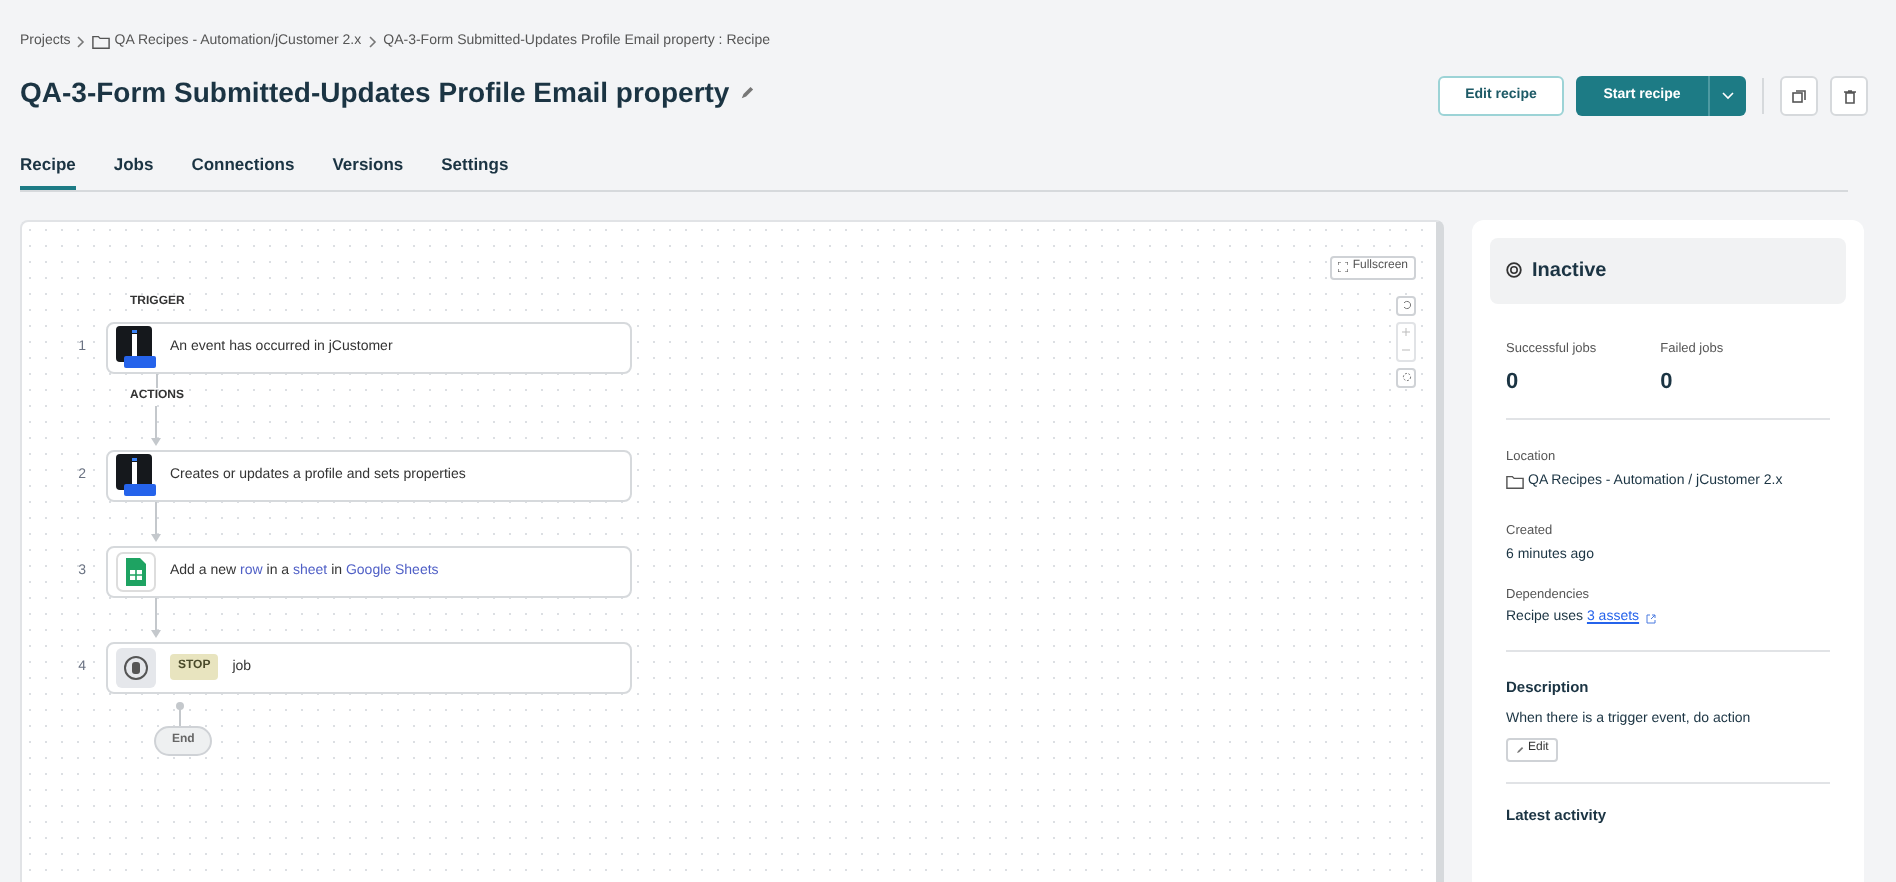 This screenshot has height=882, width=1896. What do you see at coordinates (1343, 267) in the screenshot?
I see `expand-icon` at bounding box center [1343, 267].